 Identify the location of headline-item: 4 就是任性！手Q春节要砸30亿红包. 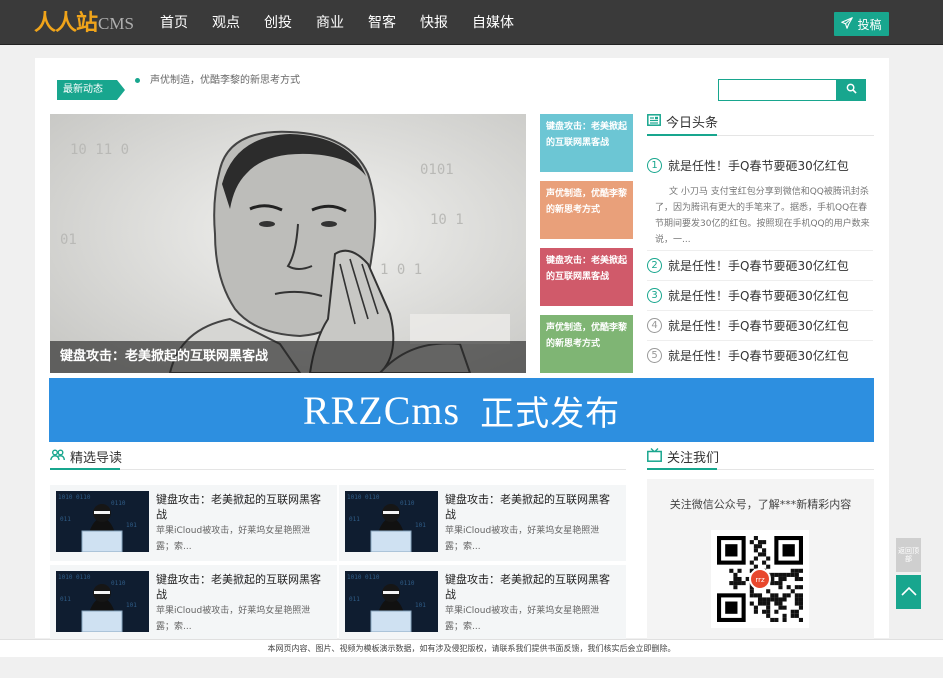
(760, 325).